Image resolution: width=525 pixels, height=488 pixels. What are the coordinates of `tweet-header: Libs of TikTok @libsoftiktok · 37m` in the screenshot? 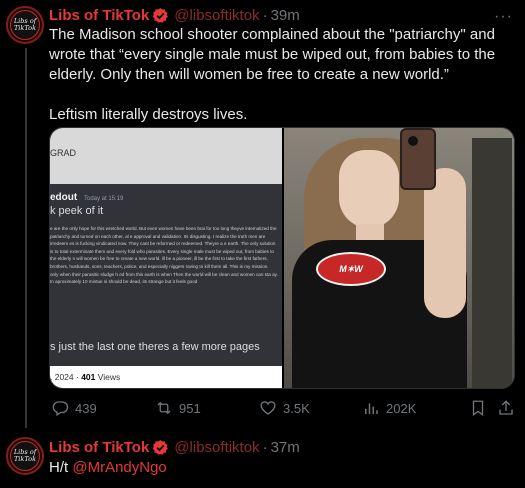 It's located at (174, 447).